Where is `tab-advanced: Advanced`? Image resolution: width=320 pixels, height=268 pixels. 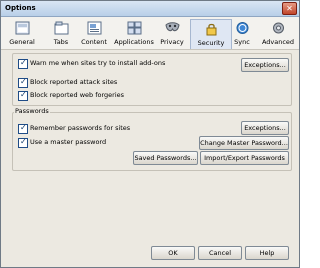
tab-advanced: Advanced is located at coordinates (278, 34).